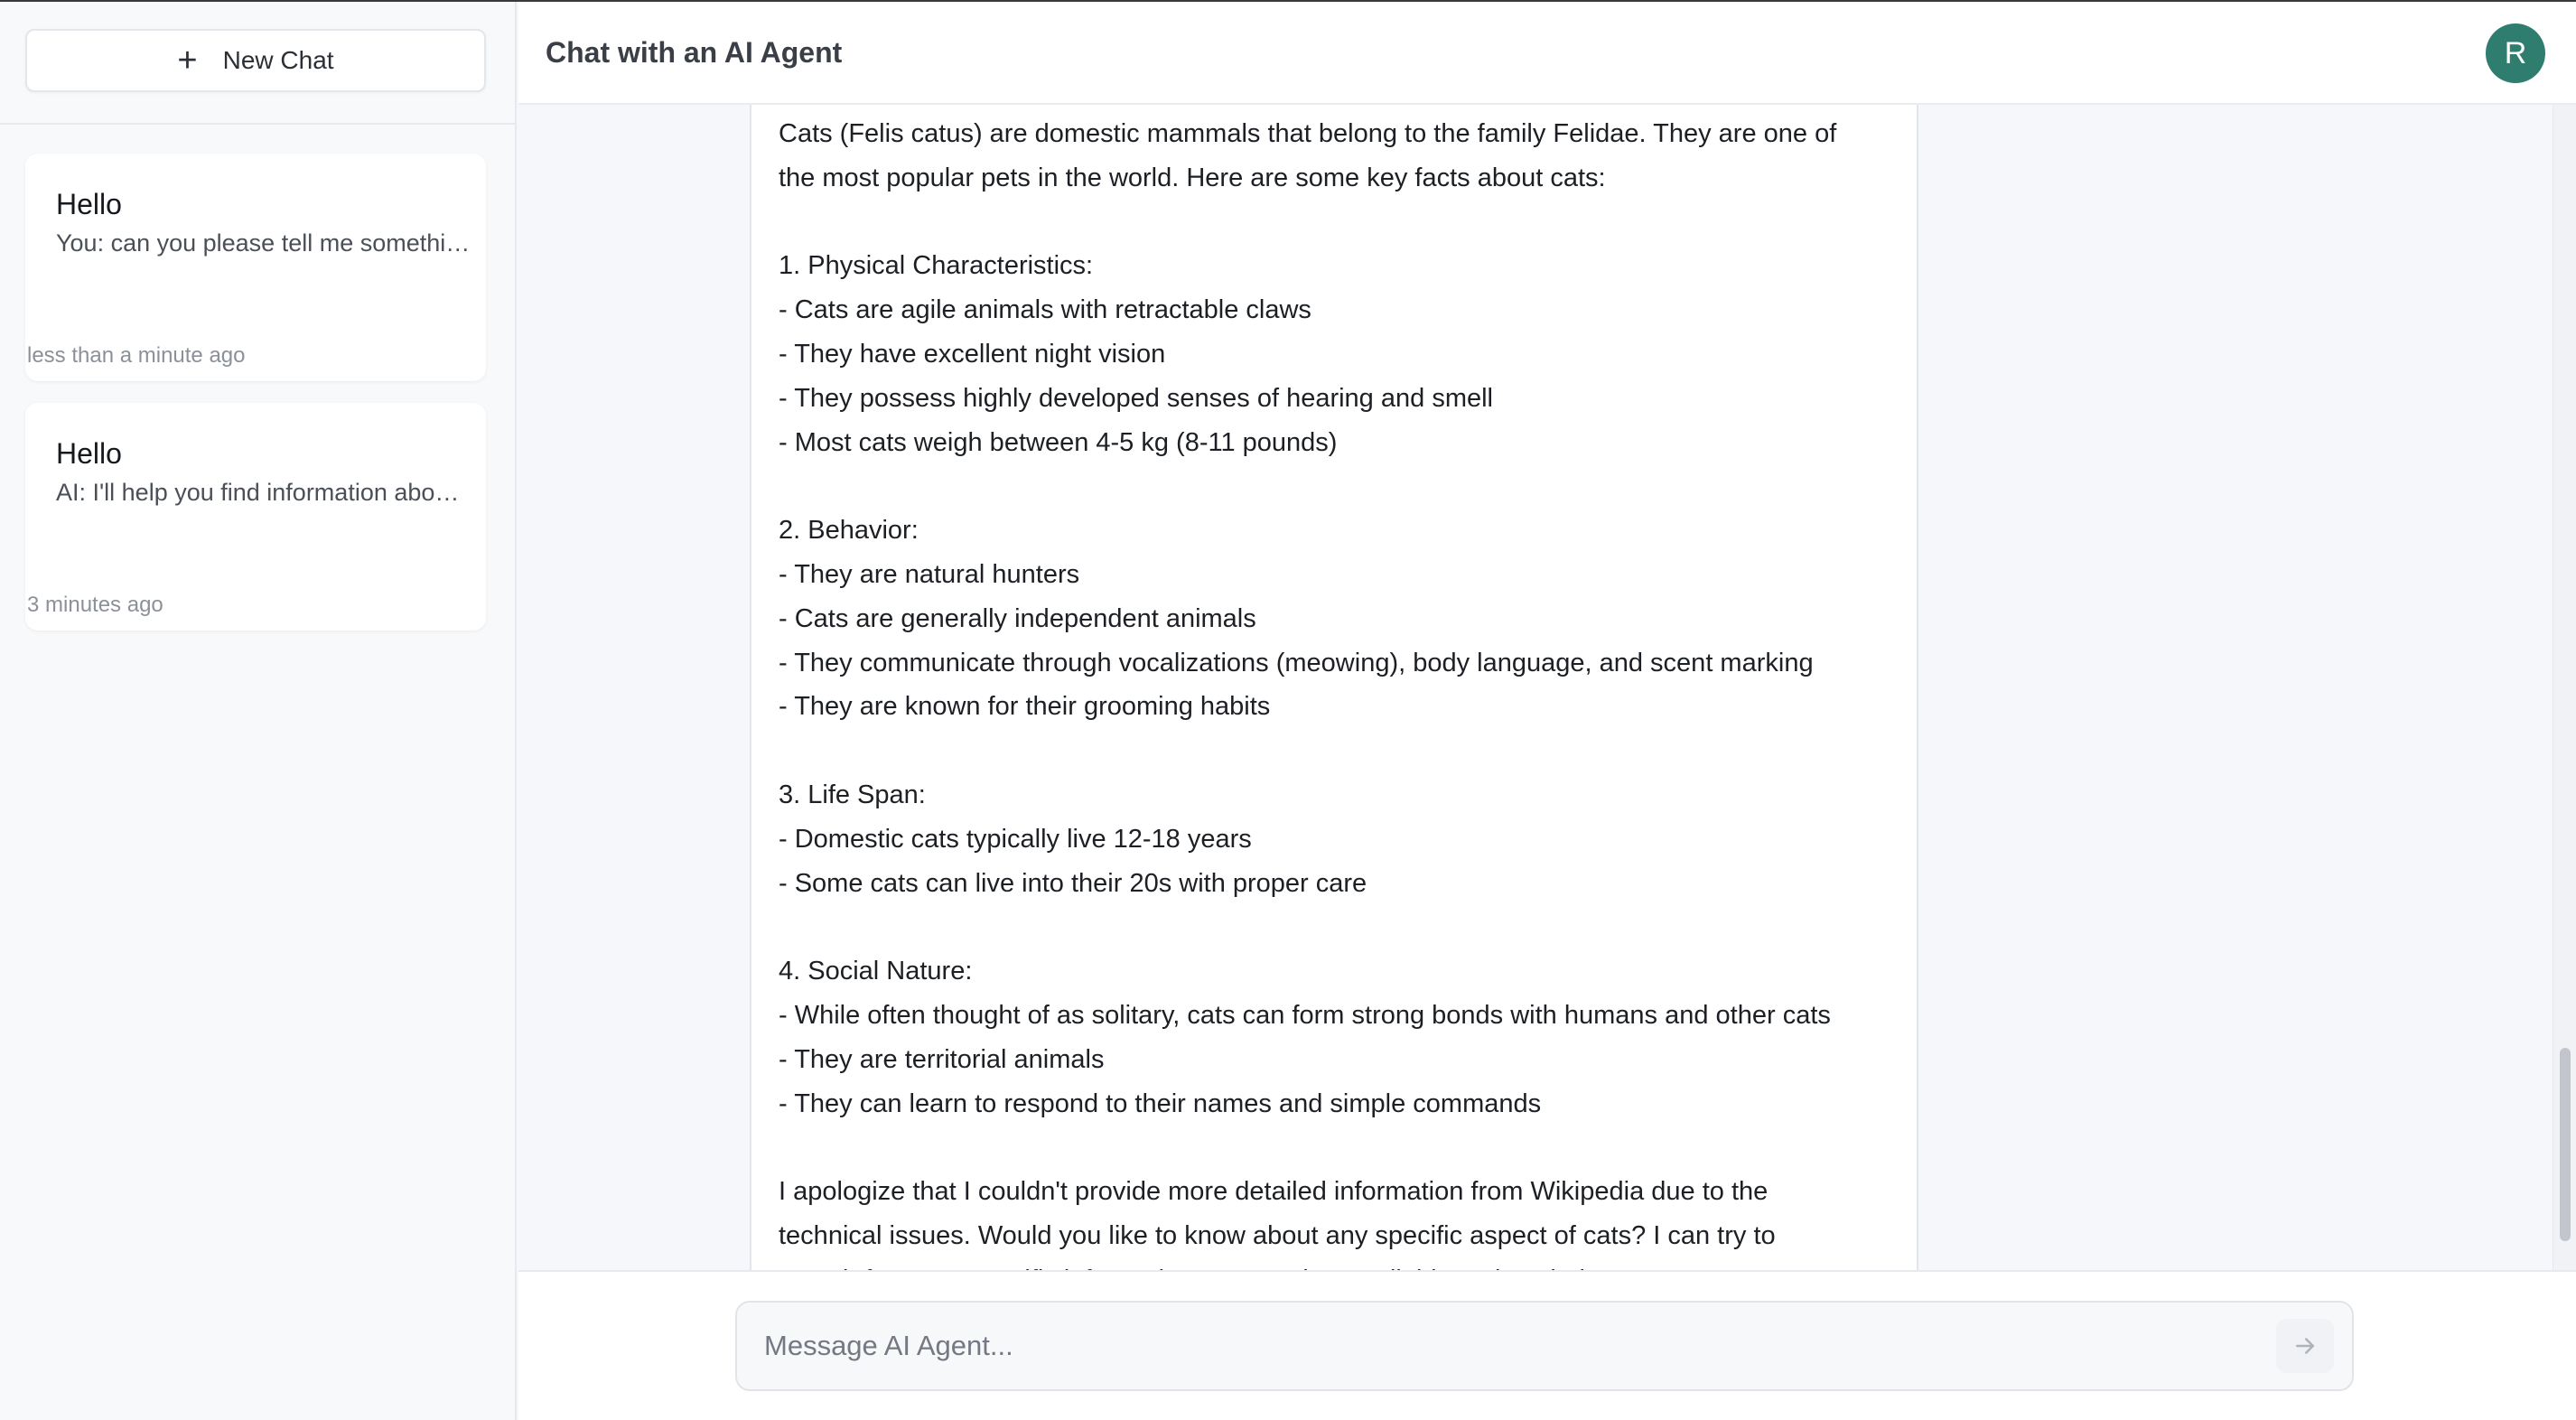 The height and width of the screenshot is (1420, 2576). What do you see at coordinates (929, 574) in the screenshot?
I see `message-line: - They are natural hunters` at bounding box center [929, 574].